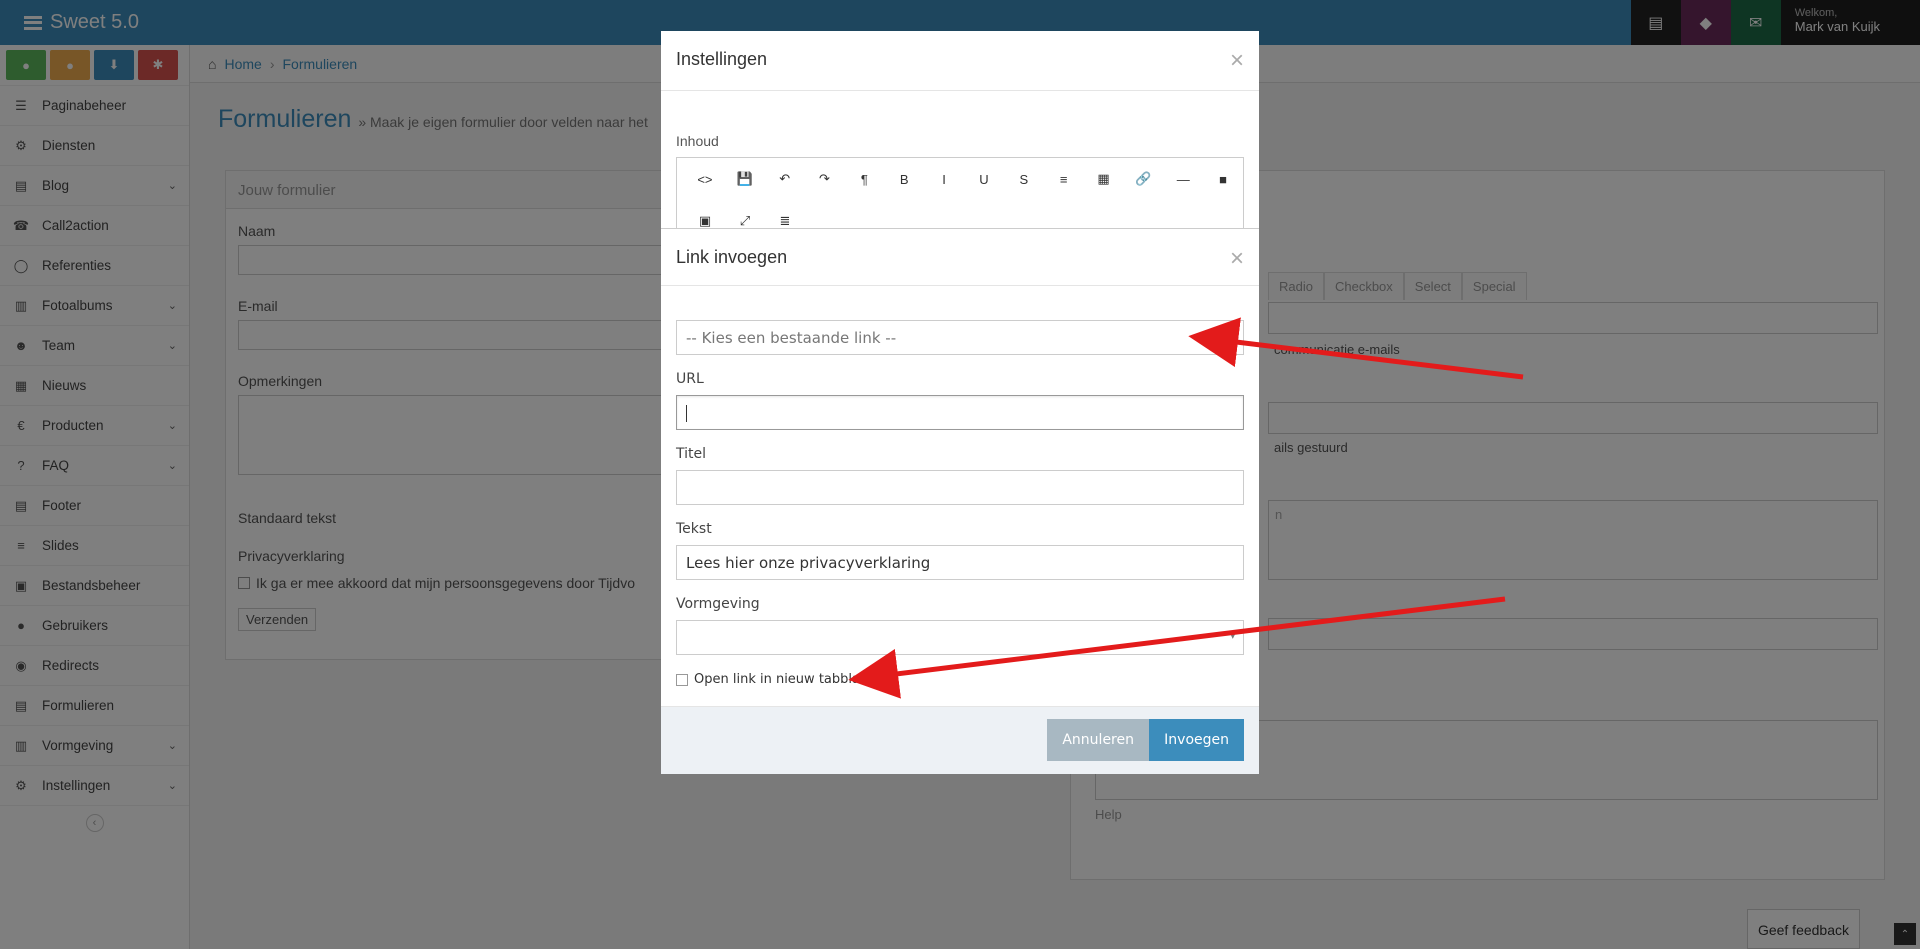  I want to click on strikethrough-icon: S, so click(1024, 179).